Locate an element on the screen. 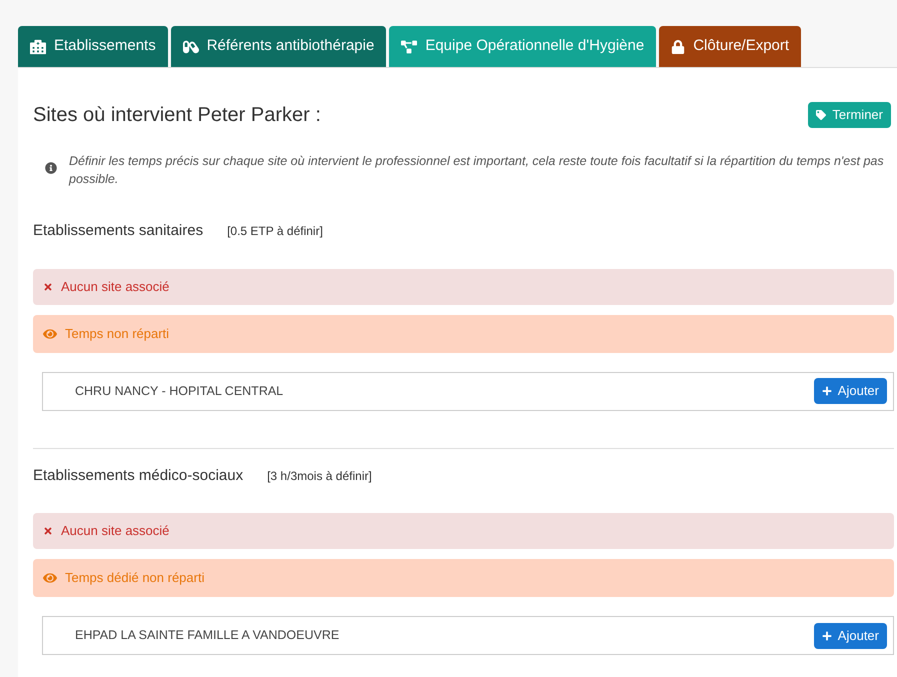  network-icon is located at coordinates (409, 46).